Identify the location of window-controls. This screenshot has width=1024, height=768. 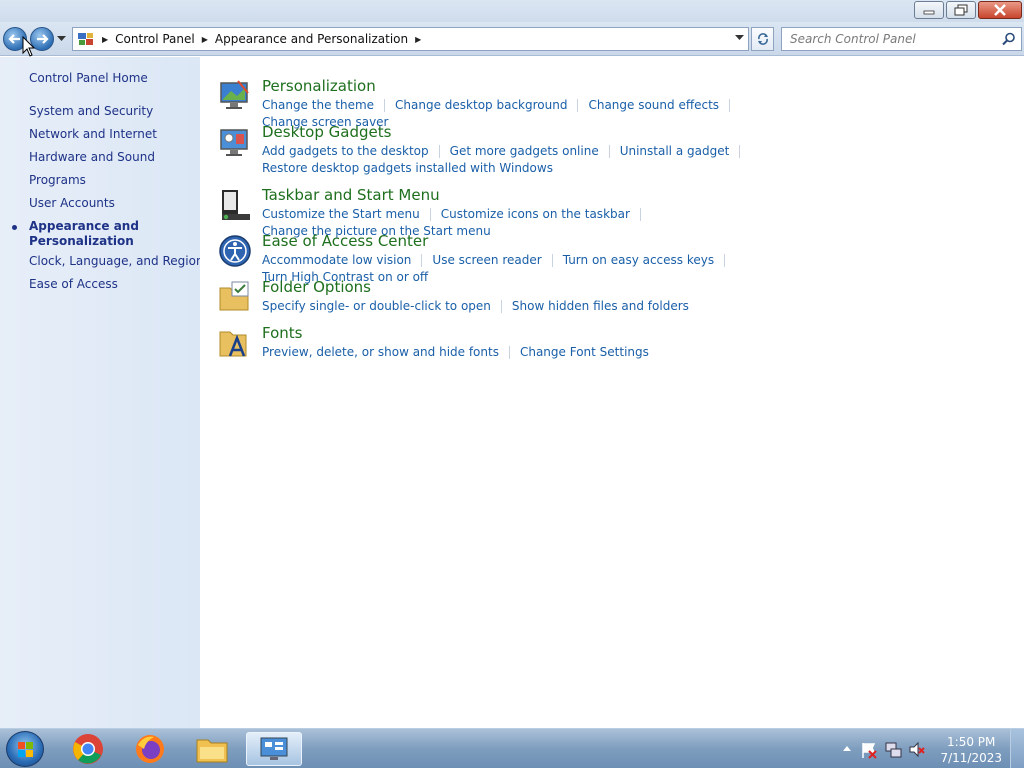
(968, 10).